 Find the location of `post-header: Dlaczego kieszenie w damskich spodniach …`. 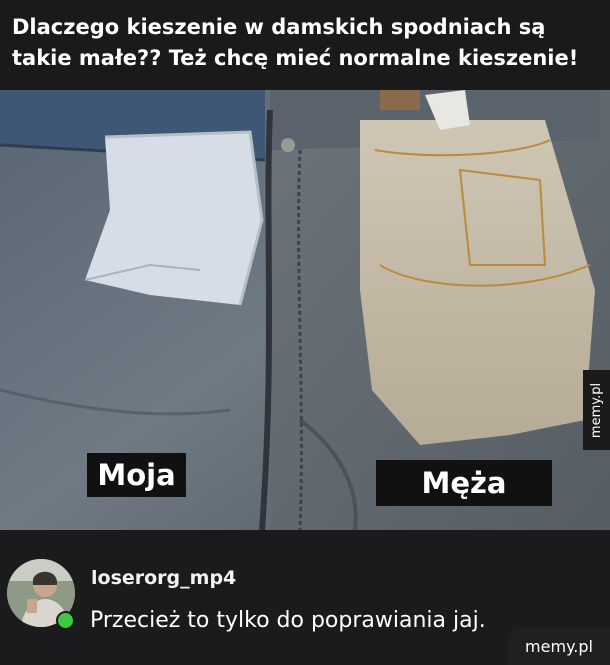

post-header: Dlaczego kieszenie w damskich spodniach … is located at coordinates (305, 45).